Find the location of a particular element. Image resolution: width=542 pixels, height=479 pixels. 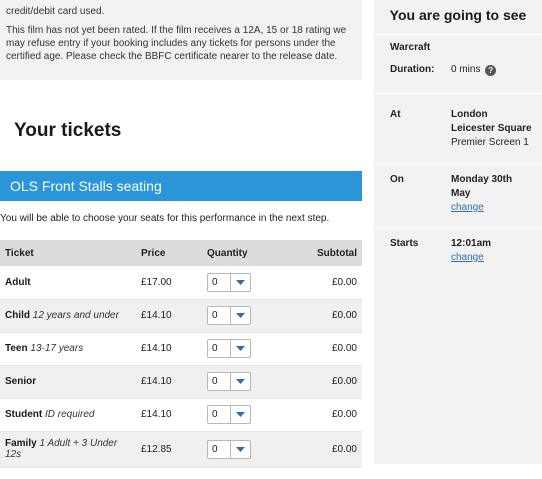

ticket-name-cell: Adult is located at coordinates (68, 283).